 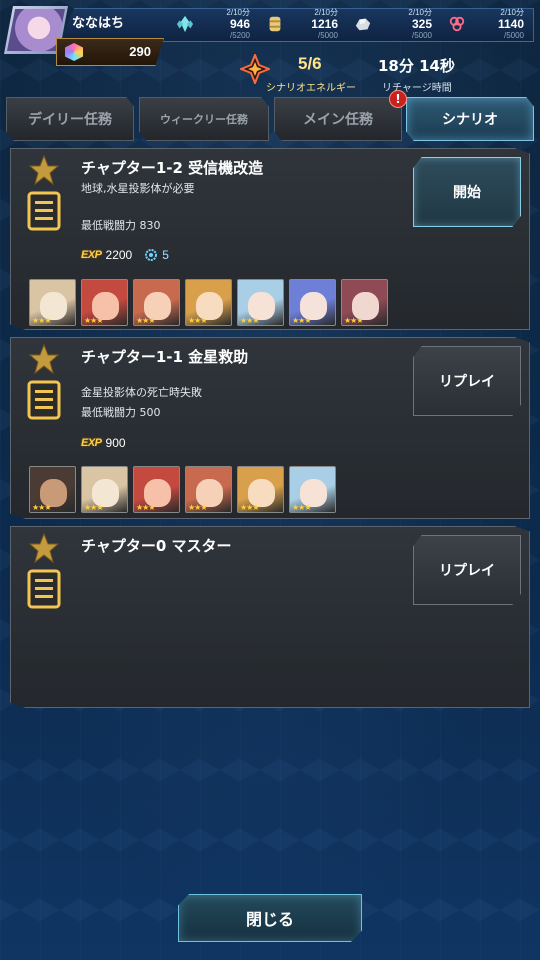 I want to click on resource-core: 2/10分 1140 /5000, so click(x=501, y=25).